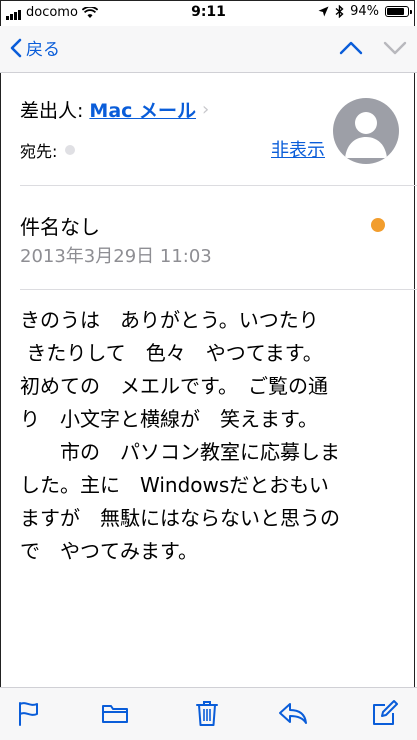 The image size is (417, 740). What do you see at coordinates (298, 149) in the screenshot?
I see `hide-details-link: 非表示` at bounding box center [298, 149].